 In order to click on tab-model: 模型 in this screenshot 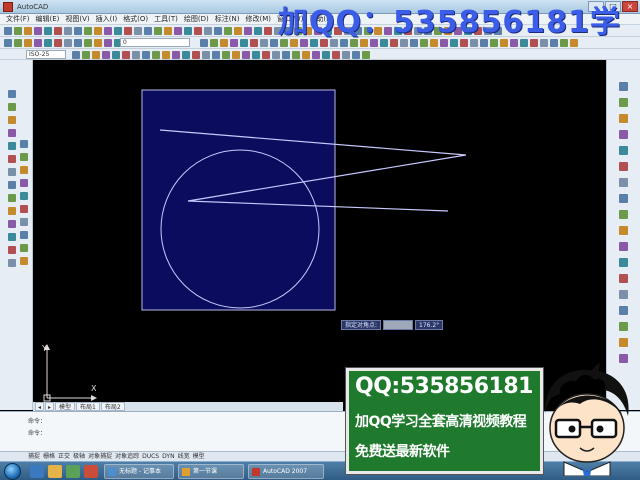, I will do `click(65, 406)`.